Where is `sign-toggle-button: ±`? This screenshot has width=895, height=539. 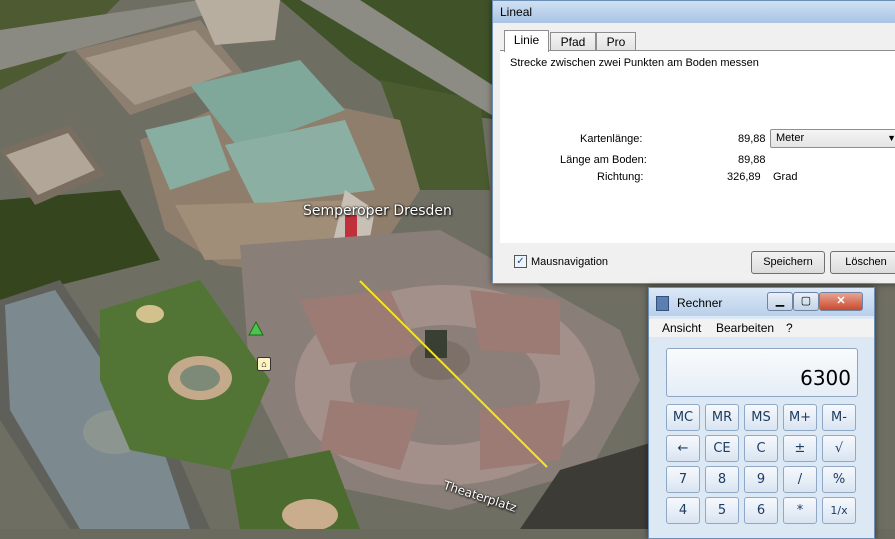 sign-toggle-button: ± is located at coordinates (800, 448).